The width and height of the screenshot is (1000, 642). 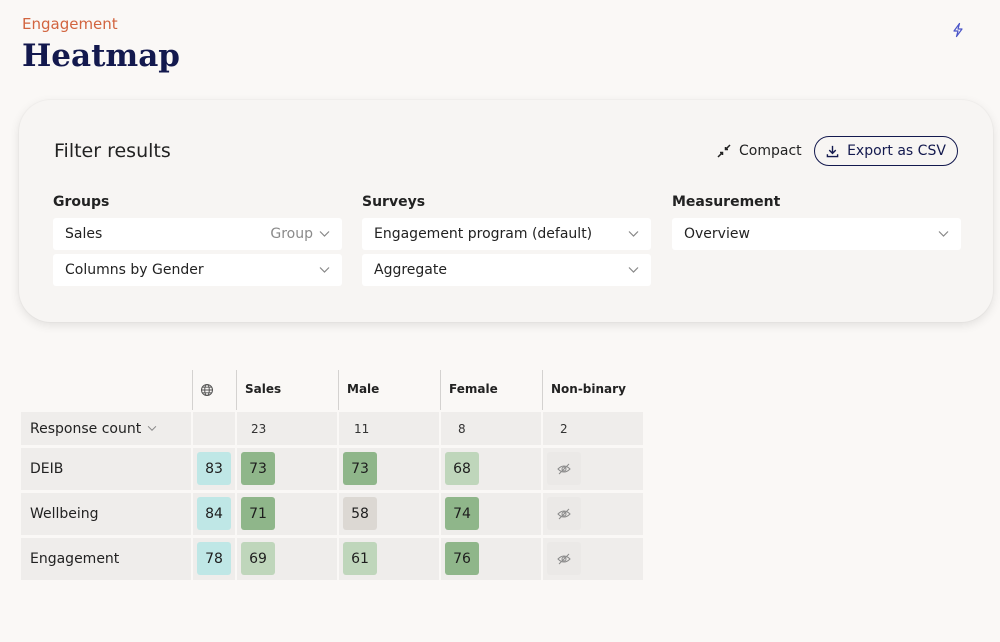 I want to click on column-header-male: Male, so click(x=363, y=389).